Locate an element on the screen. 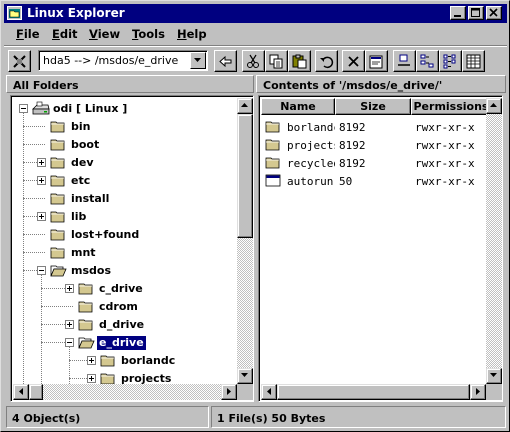  tree-node: cdrom is located at coordinates (126, 307).